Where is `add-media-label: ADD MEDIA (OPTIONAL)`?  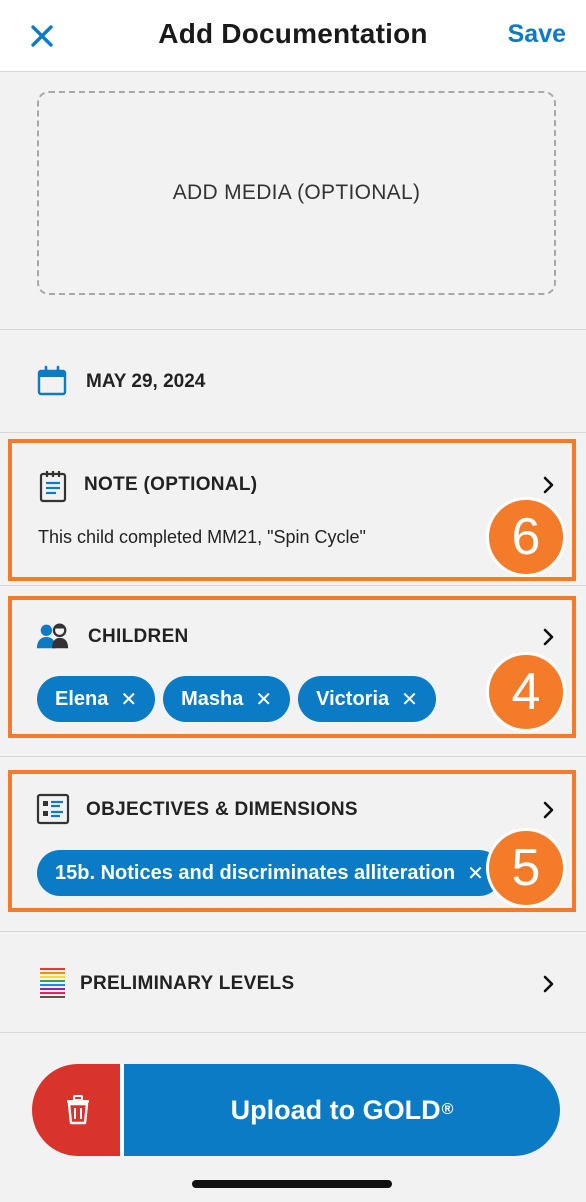
add-media-label: ADD MEDIA (OPTIONAL) is located at coordinates (296, 192).